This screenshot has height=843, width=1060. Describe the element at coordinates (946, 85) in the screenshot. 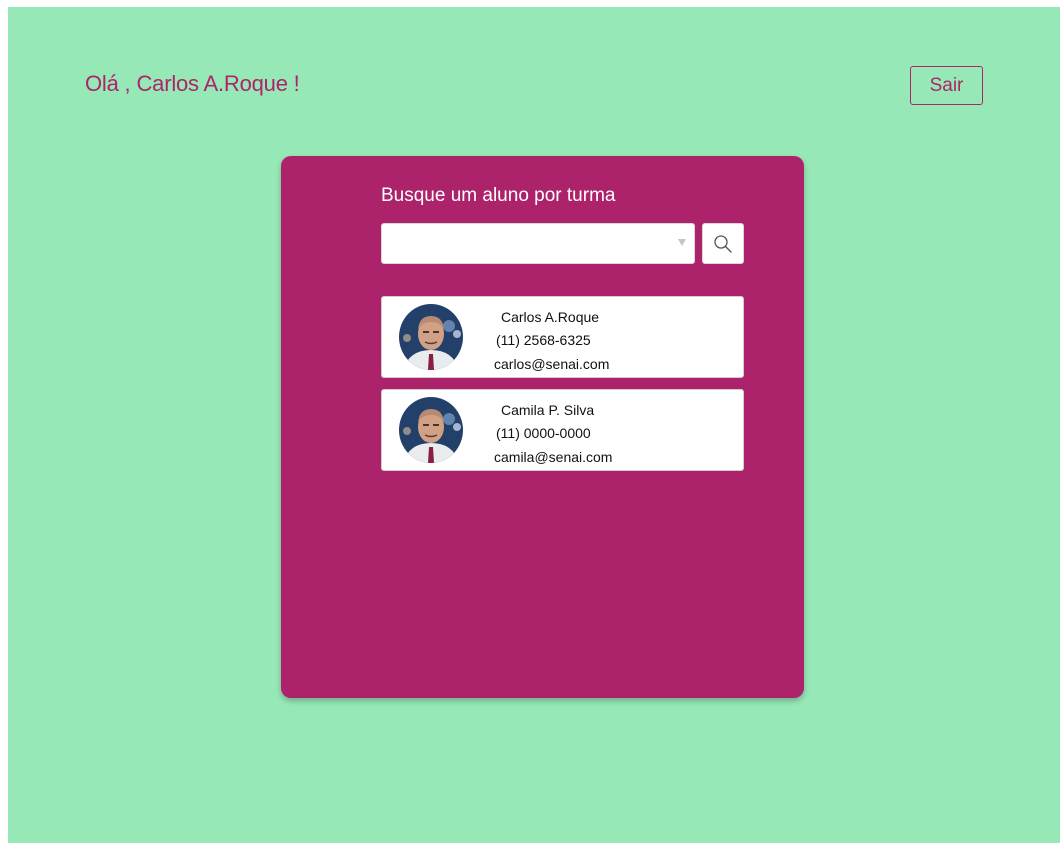

I see `logout-button: Sair` at that location.